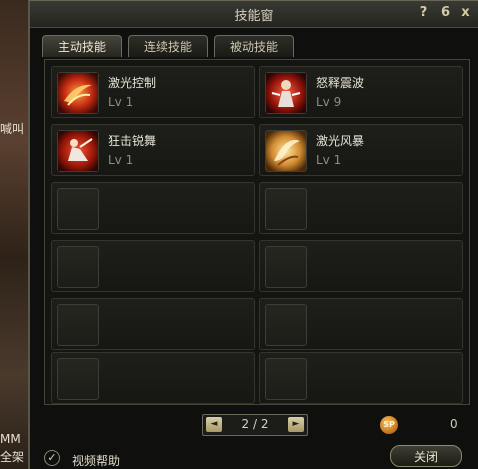 Image resolution: width=478 pixels, height=469 pixels. I want to click on window-title: 技能窗, so click(254, 16).